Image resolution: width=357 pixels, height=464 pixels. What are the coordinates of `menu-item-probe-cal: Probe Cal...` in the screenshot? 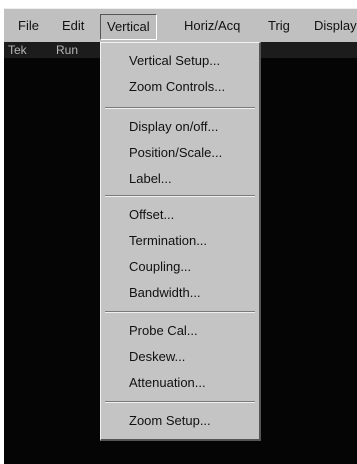 It's located at (163, 331).